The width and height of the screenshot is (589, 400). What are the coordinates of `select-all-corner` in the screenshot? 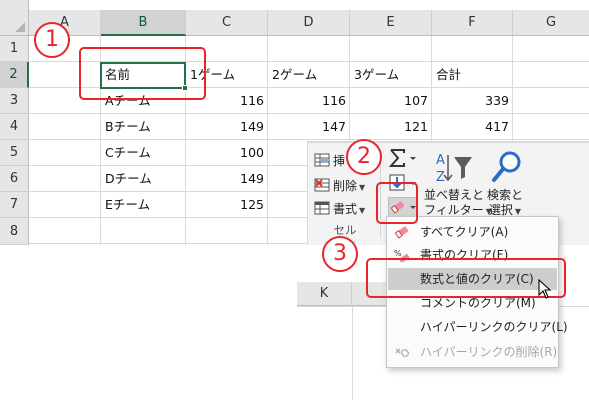 It's located at (14, 18).